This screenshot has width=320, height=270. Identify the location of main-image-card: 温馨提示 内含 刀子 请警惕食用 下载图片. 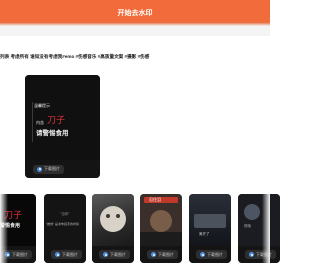
(62, 126).